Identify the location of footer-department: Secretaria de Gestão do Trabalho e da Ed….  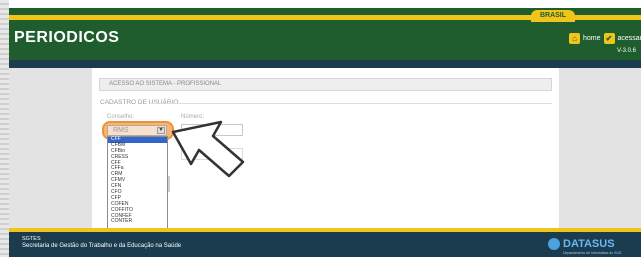
(102, 246).